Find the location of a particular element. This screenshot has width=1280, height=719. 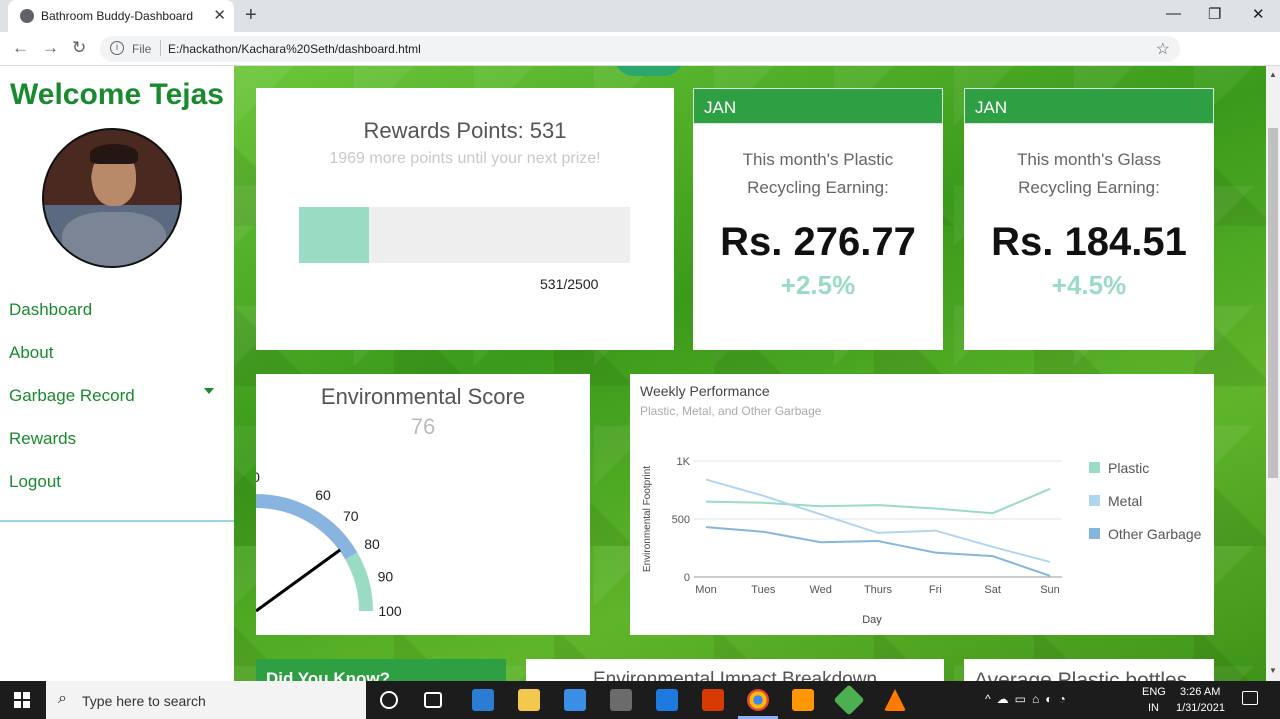

vlc-icon is located at coordinates (895, 700).